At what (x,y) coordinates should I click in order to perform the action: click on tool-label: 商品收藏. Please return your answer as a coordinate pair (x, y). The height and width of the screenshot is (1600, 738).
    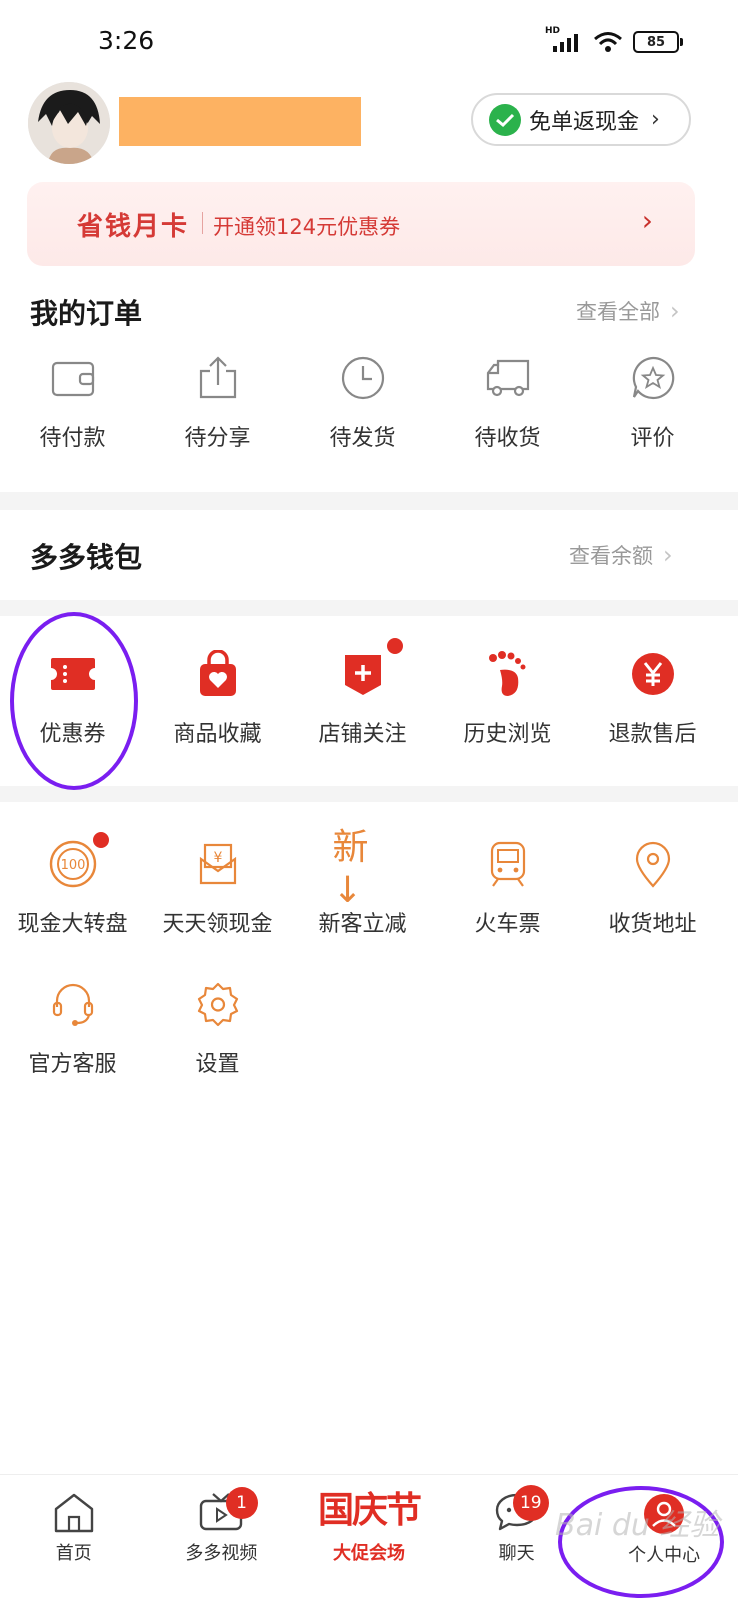
    Looking at the image, I should click on (217, 734).